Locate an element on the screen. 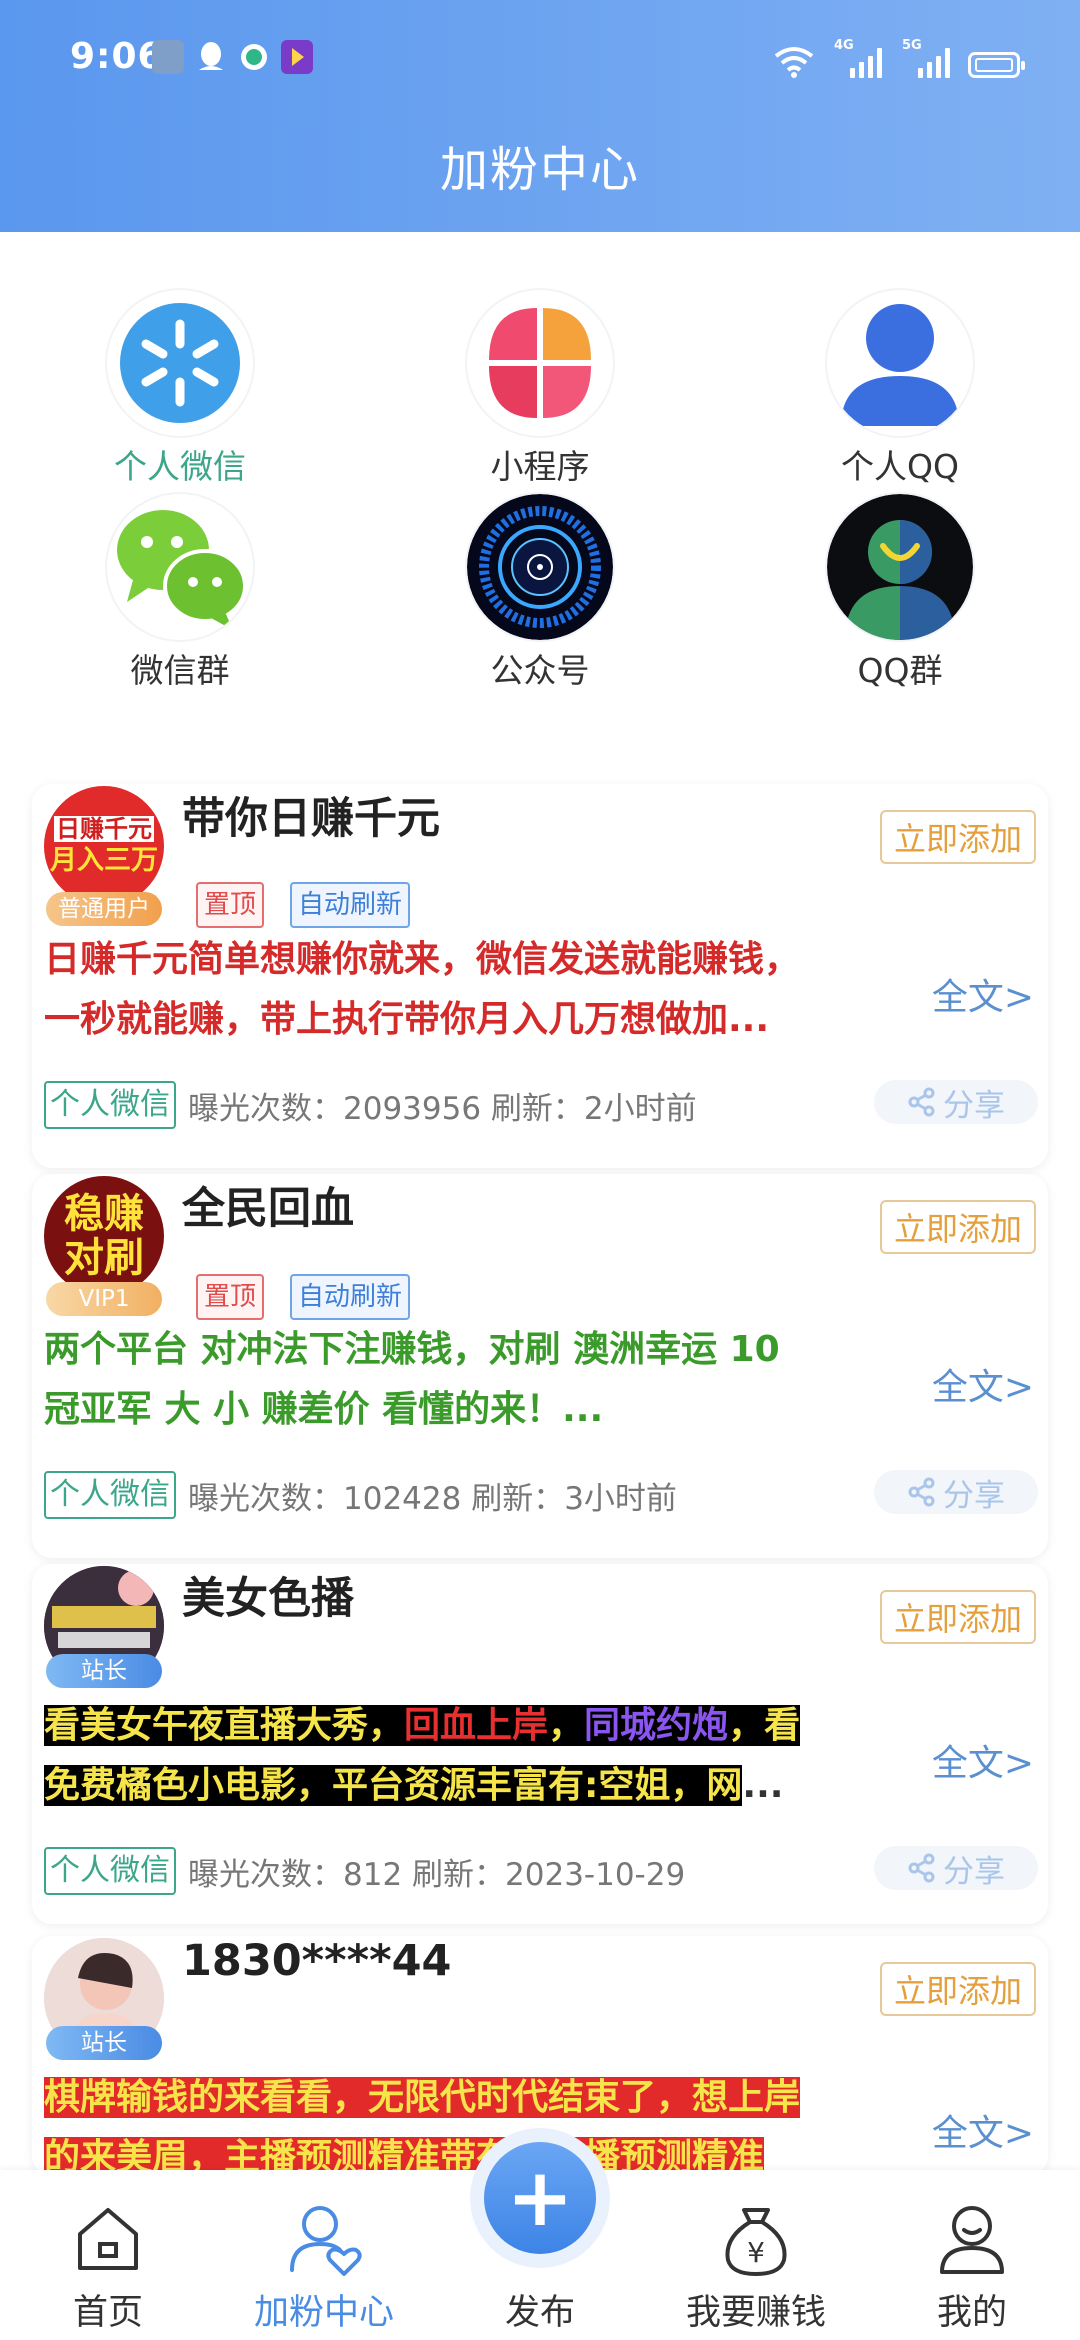 The width and height of the screenshot is (1080, 2340). home-icon is located at coordinates (108, 2240).